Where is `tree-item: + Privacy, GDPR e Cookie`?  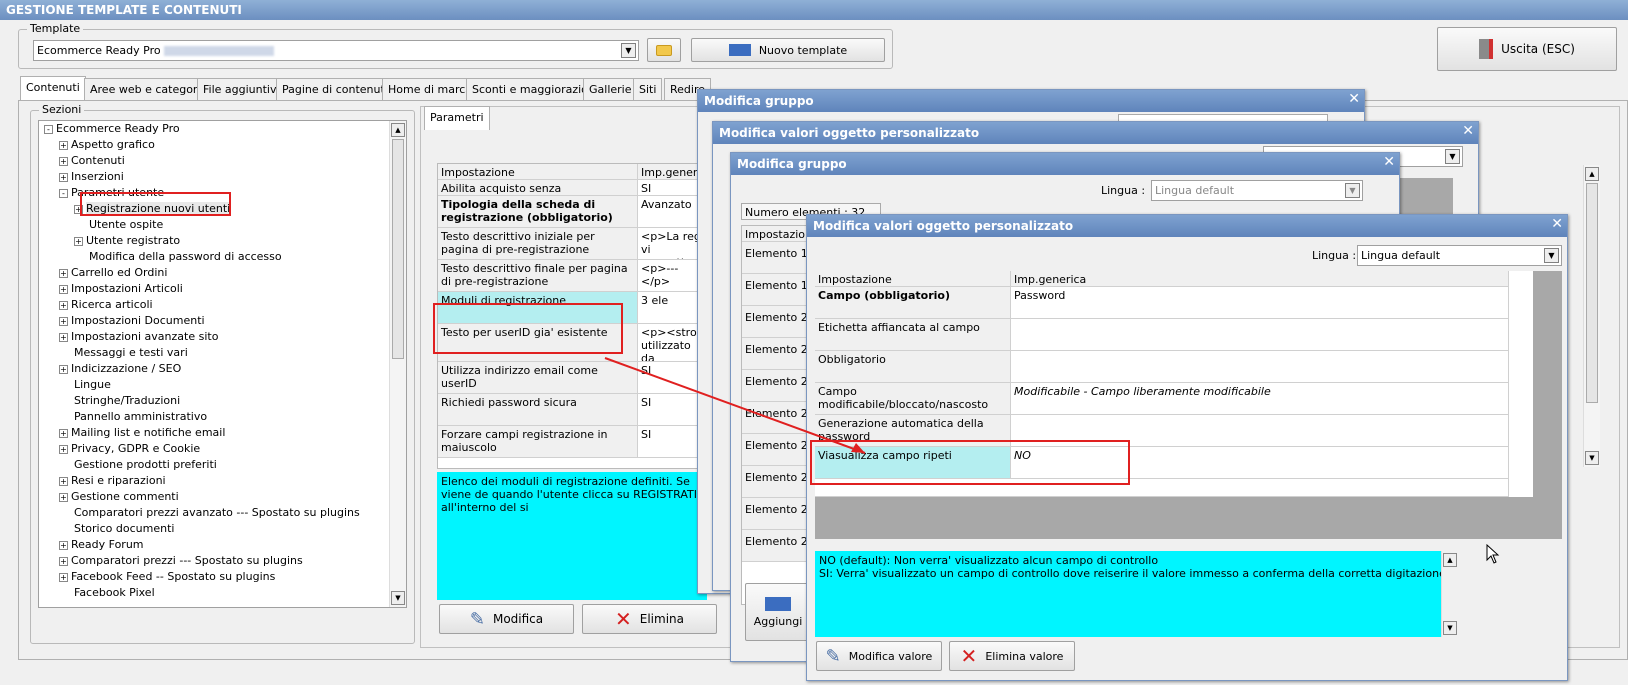
tree-item: + Privacy, GDPR e Cookie is located at coordinates (129, 449).